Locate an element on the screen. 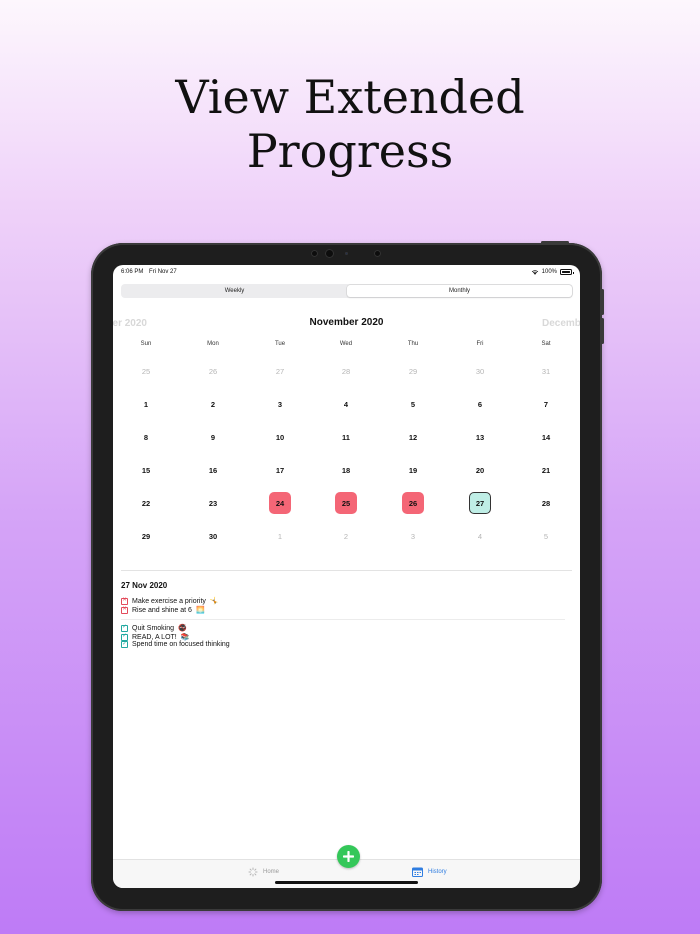 The height and width of the screenshot is (934, 700). tab-home-label: Home is located at coordinates (271, 872).